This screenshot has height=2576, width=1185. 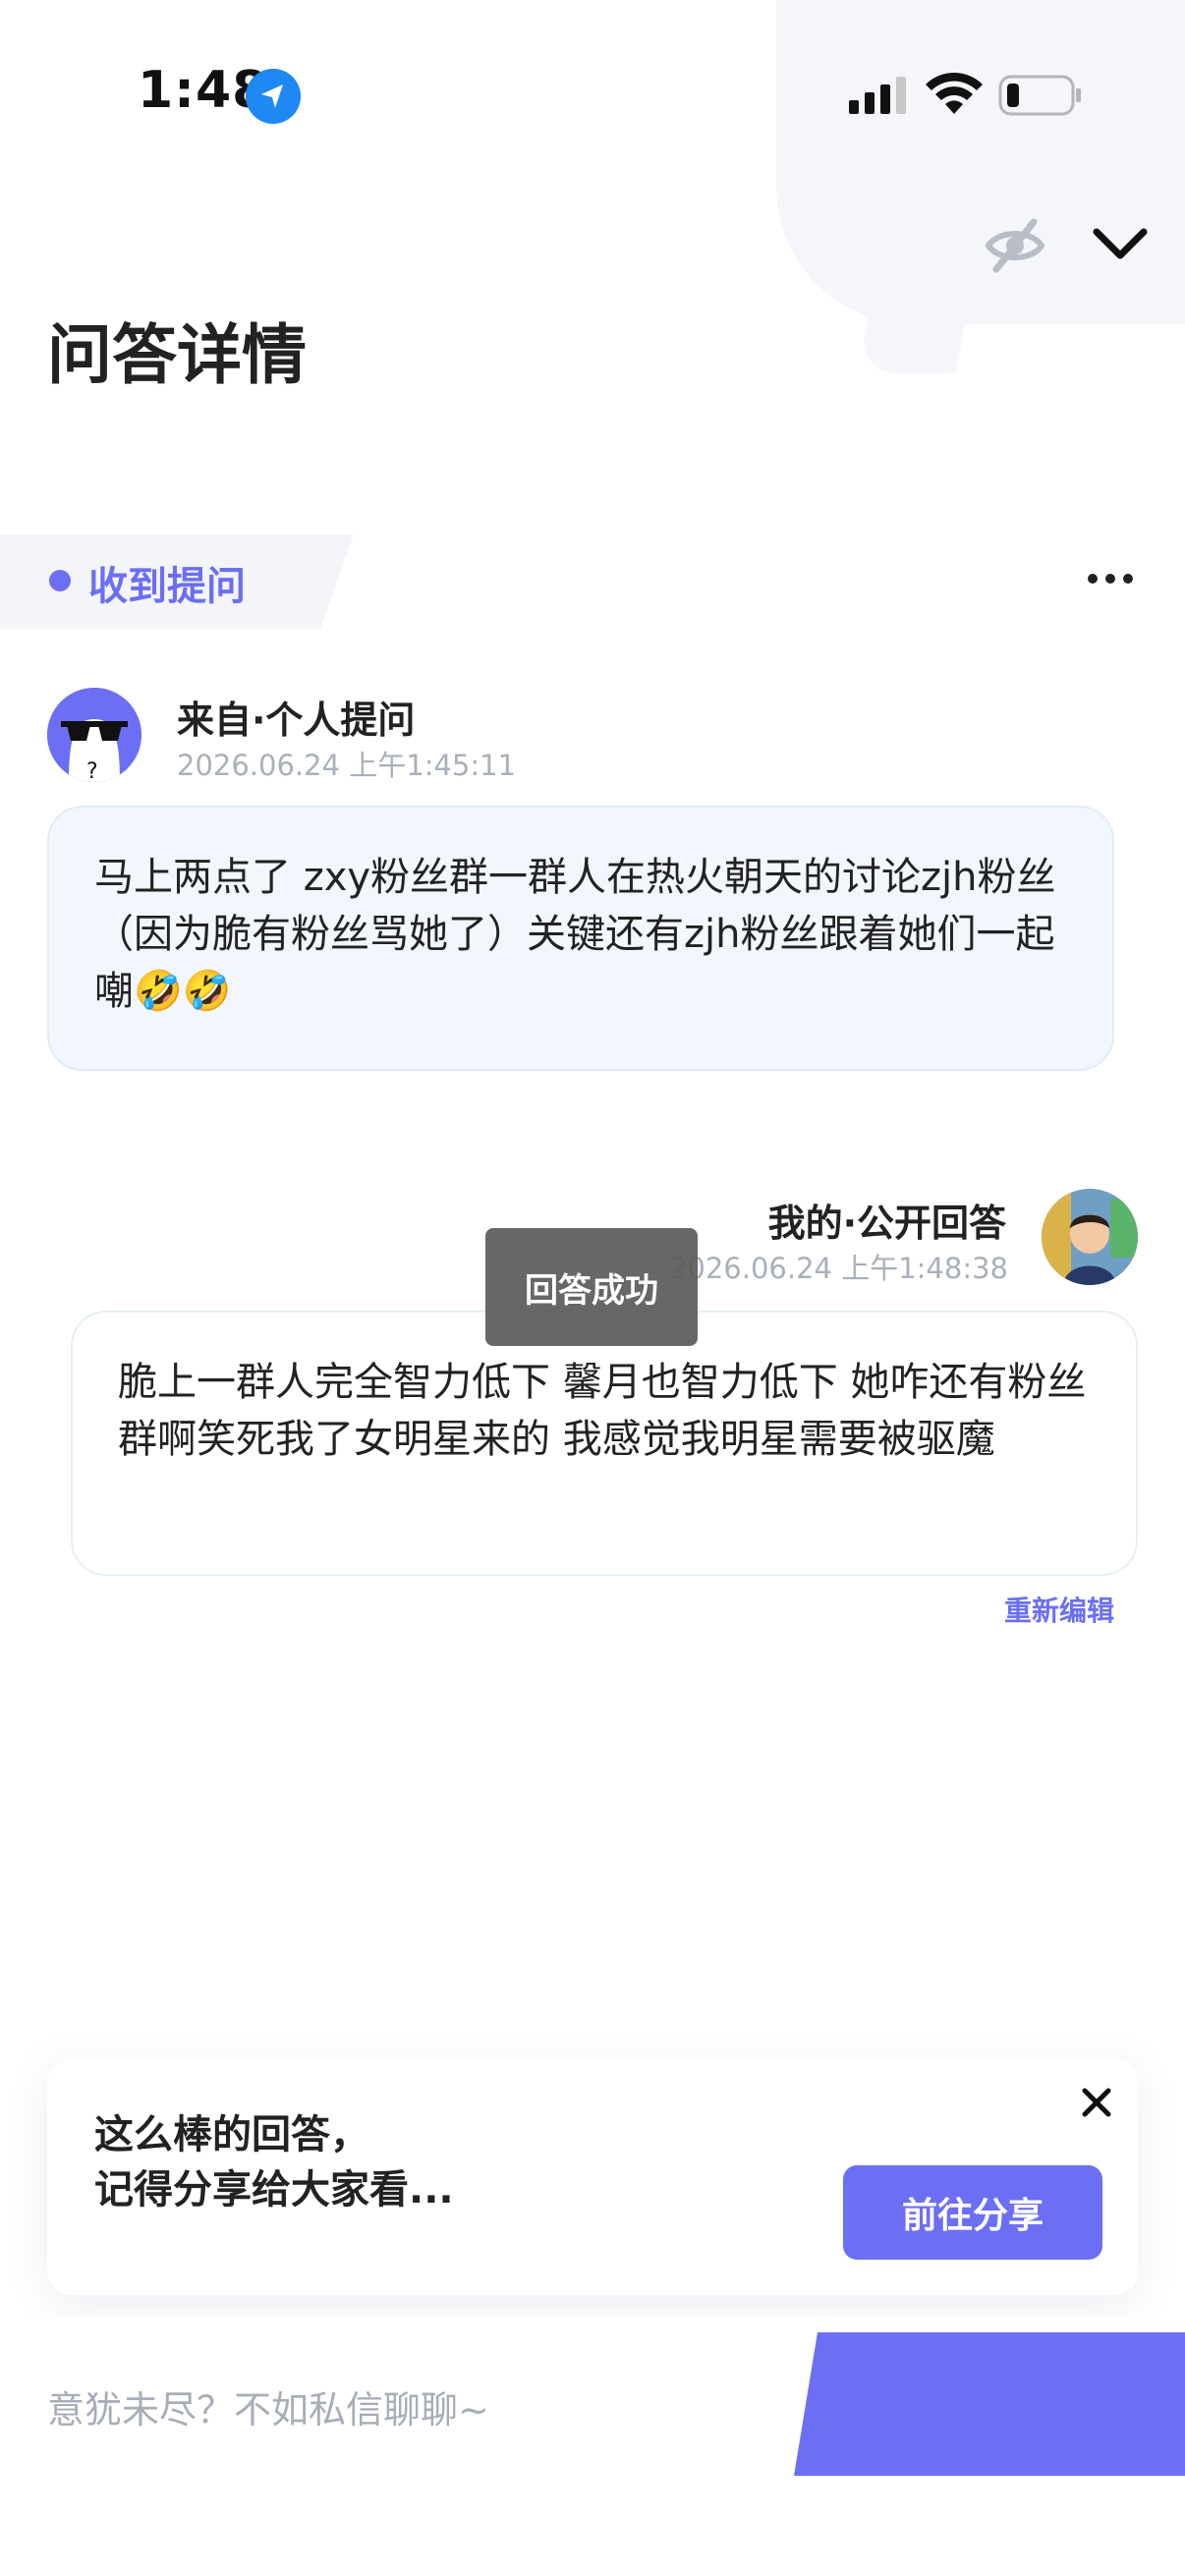 I want to click on answer-source: 我的·公开回答, so click(x=887, y=1223).